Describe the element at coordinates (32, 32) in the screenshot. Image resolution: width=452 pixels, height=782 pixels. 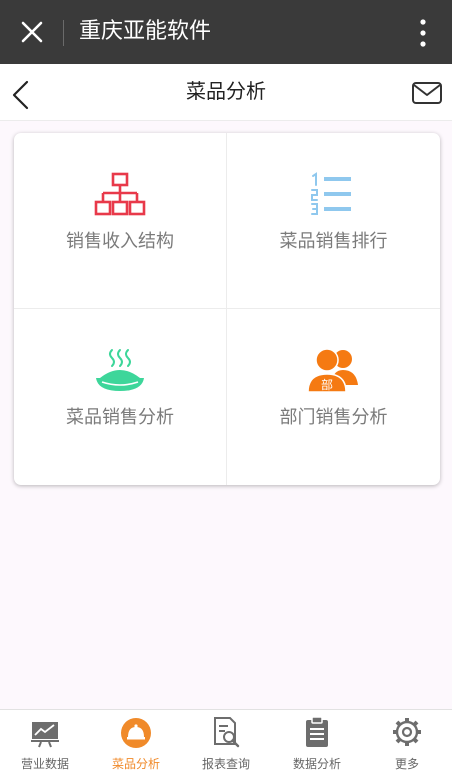
I see `close-icon` at that location.